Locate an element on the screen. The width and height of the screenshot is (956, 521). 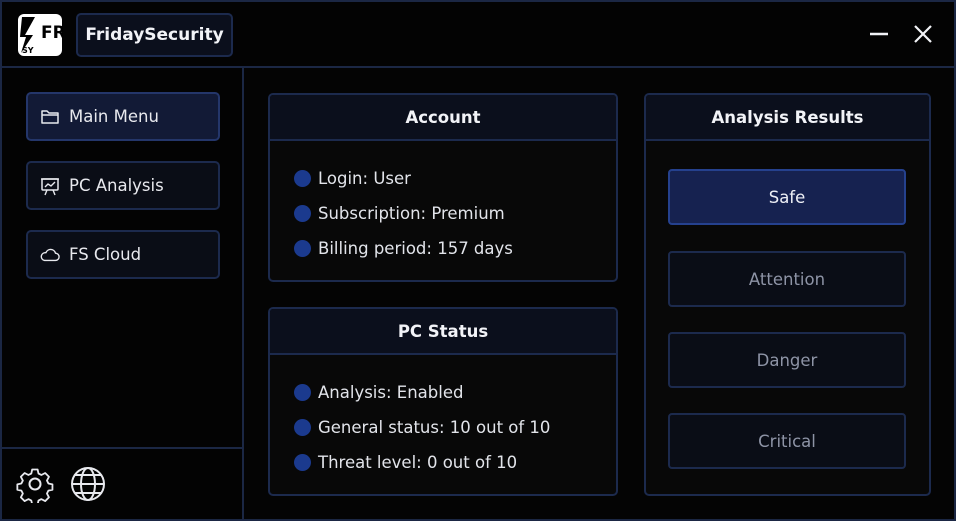
sidebar-item-fs-cloud: FS Cloud is located at coordinates (123, 254).